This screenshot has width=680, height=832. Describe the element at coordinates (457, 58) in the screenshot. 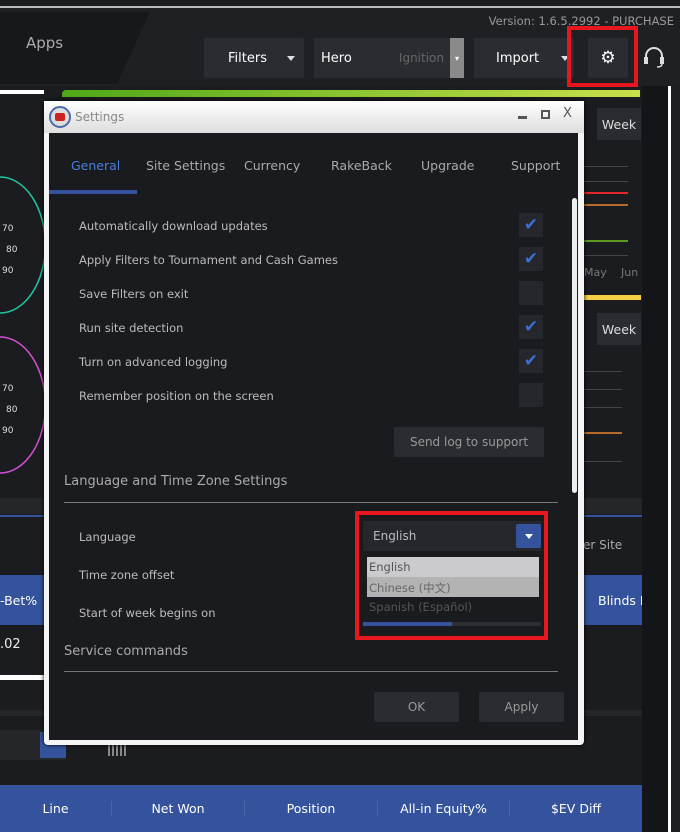

I see `dropdown-arrow-icon: ▾` at that location.